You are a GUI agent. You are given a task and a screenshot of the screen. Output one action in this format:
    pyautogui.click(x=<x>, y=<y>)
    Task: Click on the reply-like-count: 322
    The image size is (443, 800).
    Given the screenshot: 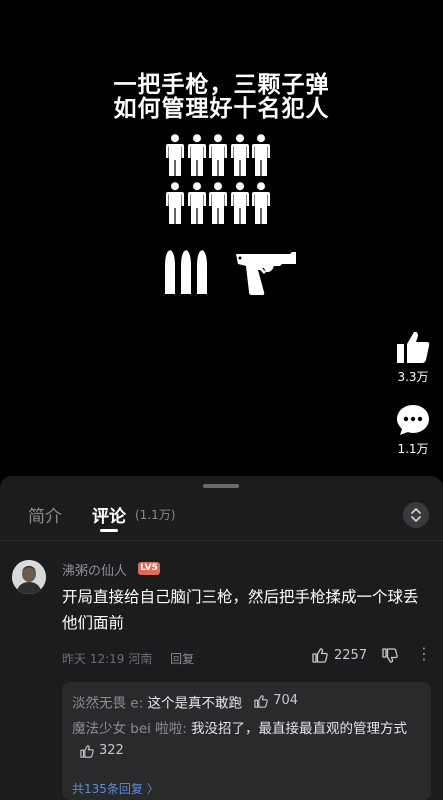 What is the action you would take?
    pyautogui.click(x=111, y=750)
    